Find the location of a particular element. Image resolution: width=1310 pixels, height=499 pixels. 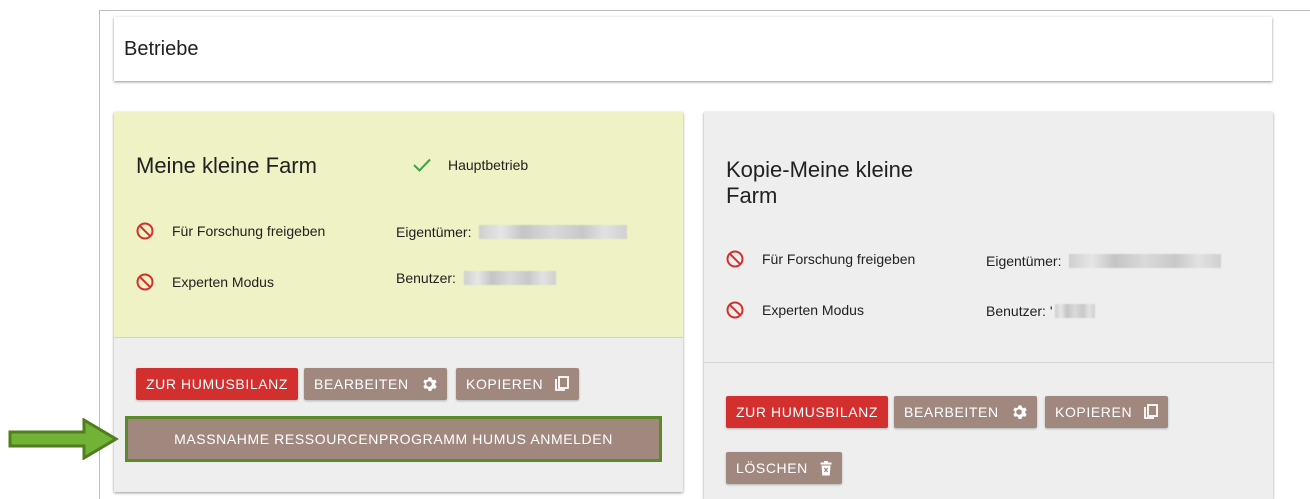

main-farm-label: Hauptbetrieb is located at coordinates (488, 165).